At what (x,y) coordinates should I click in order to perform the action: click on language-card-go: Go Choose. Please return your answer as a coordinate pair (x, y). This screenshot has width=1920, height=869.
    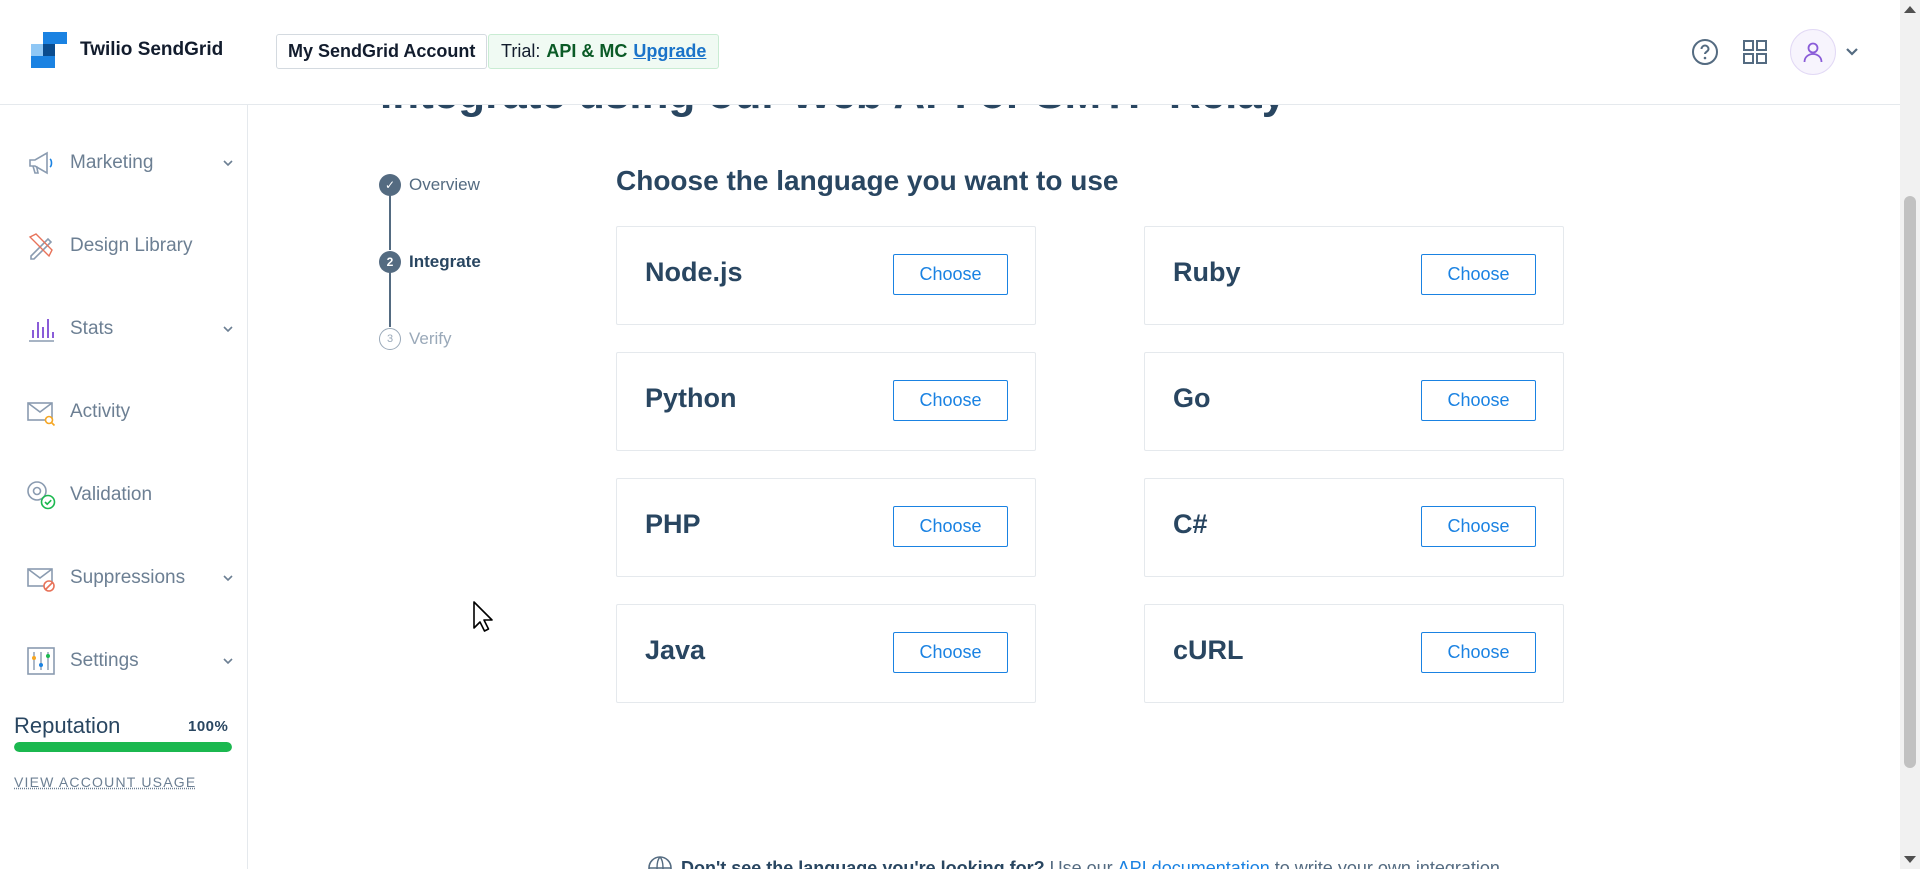
    Looking at the image, I should click on (1354, 401).